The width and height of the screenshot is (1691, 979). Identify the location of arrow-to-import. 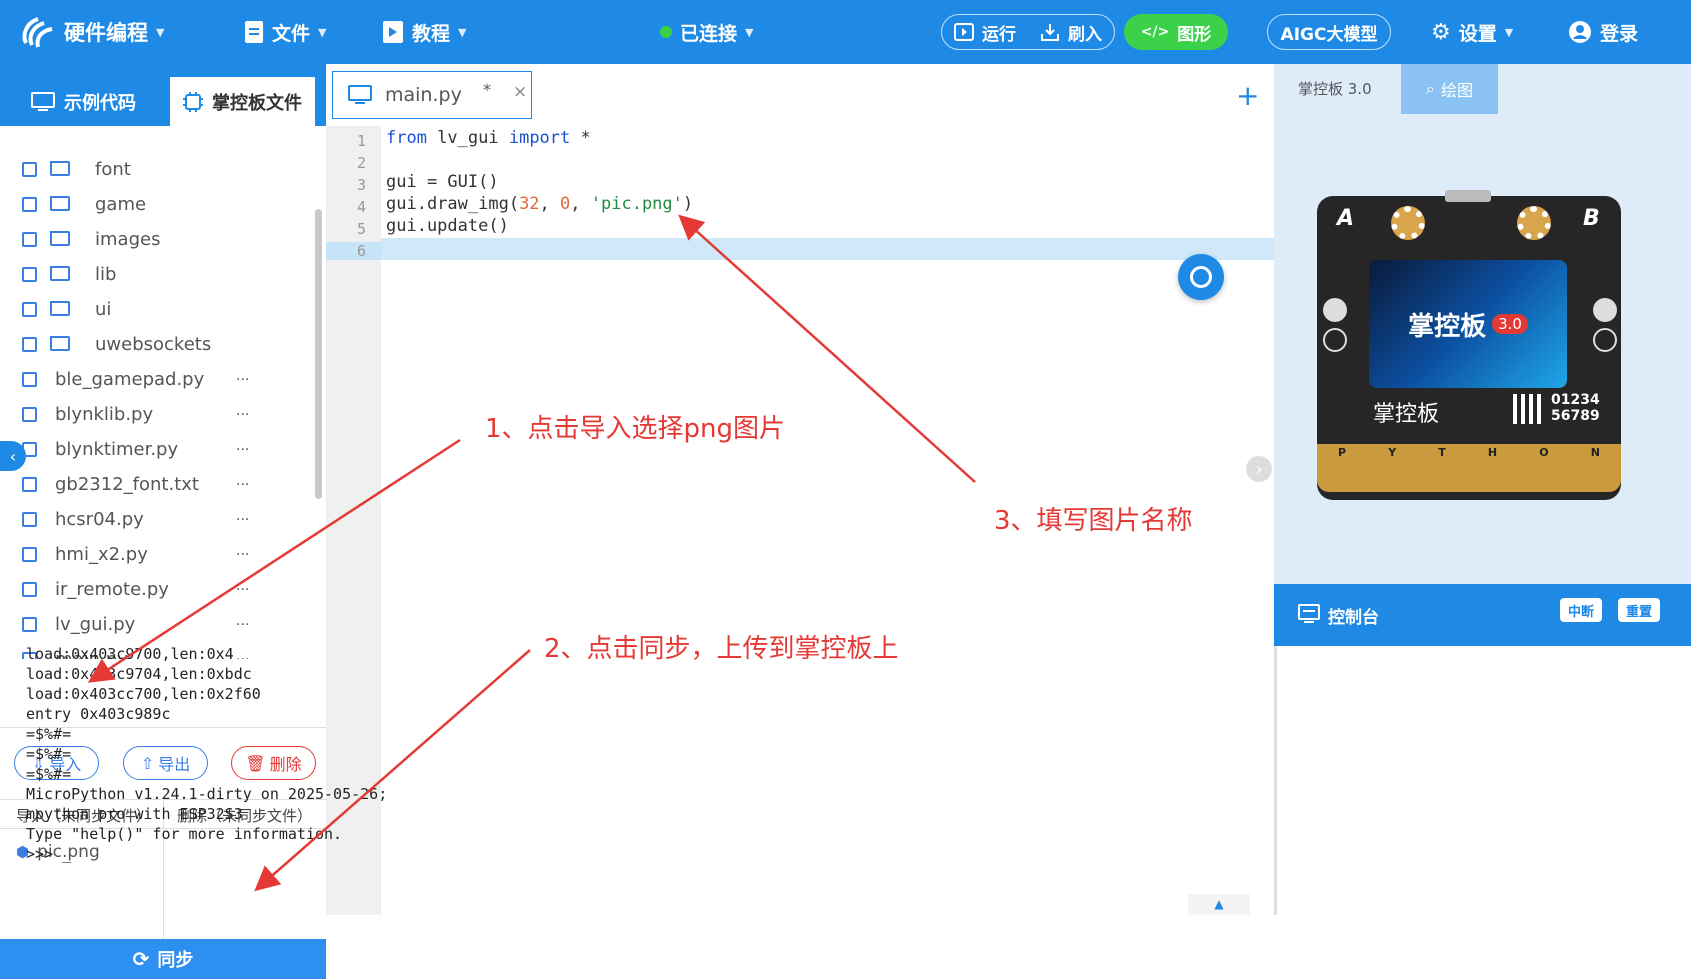
(274, 560).